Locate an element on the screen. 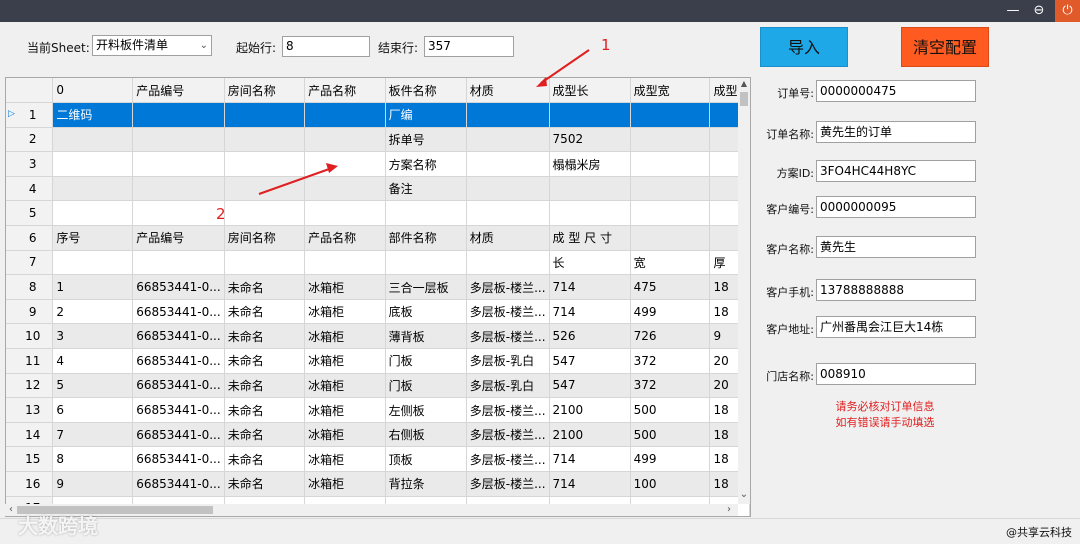 Image resolution: width=1080 pixels, height=544 pixels. table-row: 12 5 66853441-0... 未命名 冰箱柜 门板 多层板-乳白 547 372 20 is located at coordinates (378, 386).